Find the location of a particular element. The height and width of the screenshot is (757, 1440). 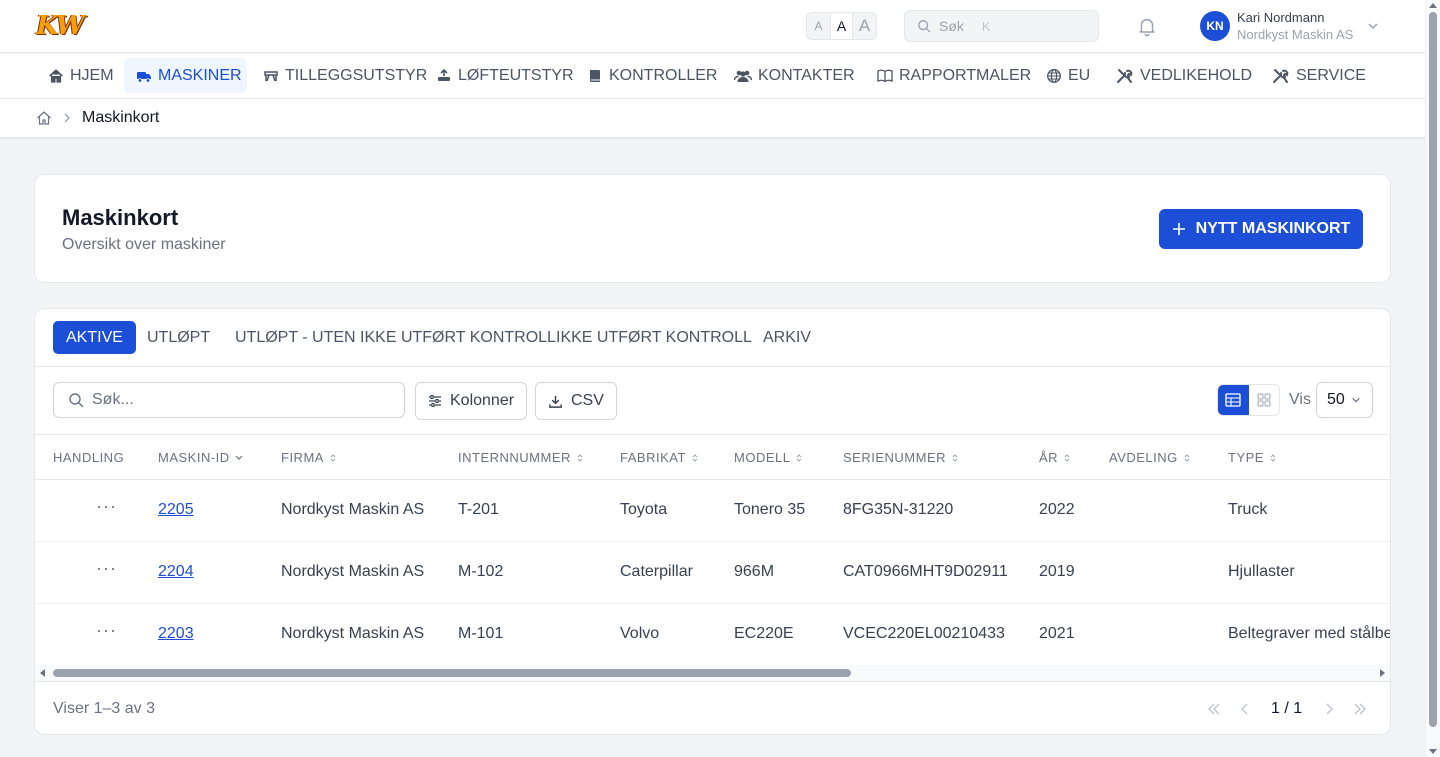

next-page-icon is located at coordinates (1329, 709).